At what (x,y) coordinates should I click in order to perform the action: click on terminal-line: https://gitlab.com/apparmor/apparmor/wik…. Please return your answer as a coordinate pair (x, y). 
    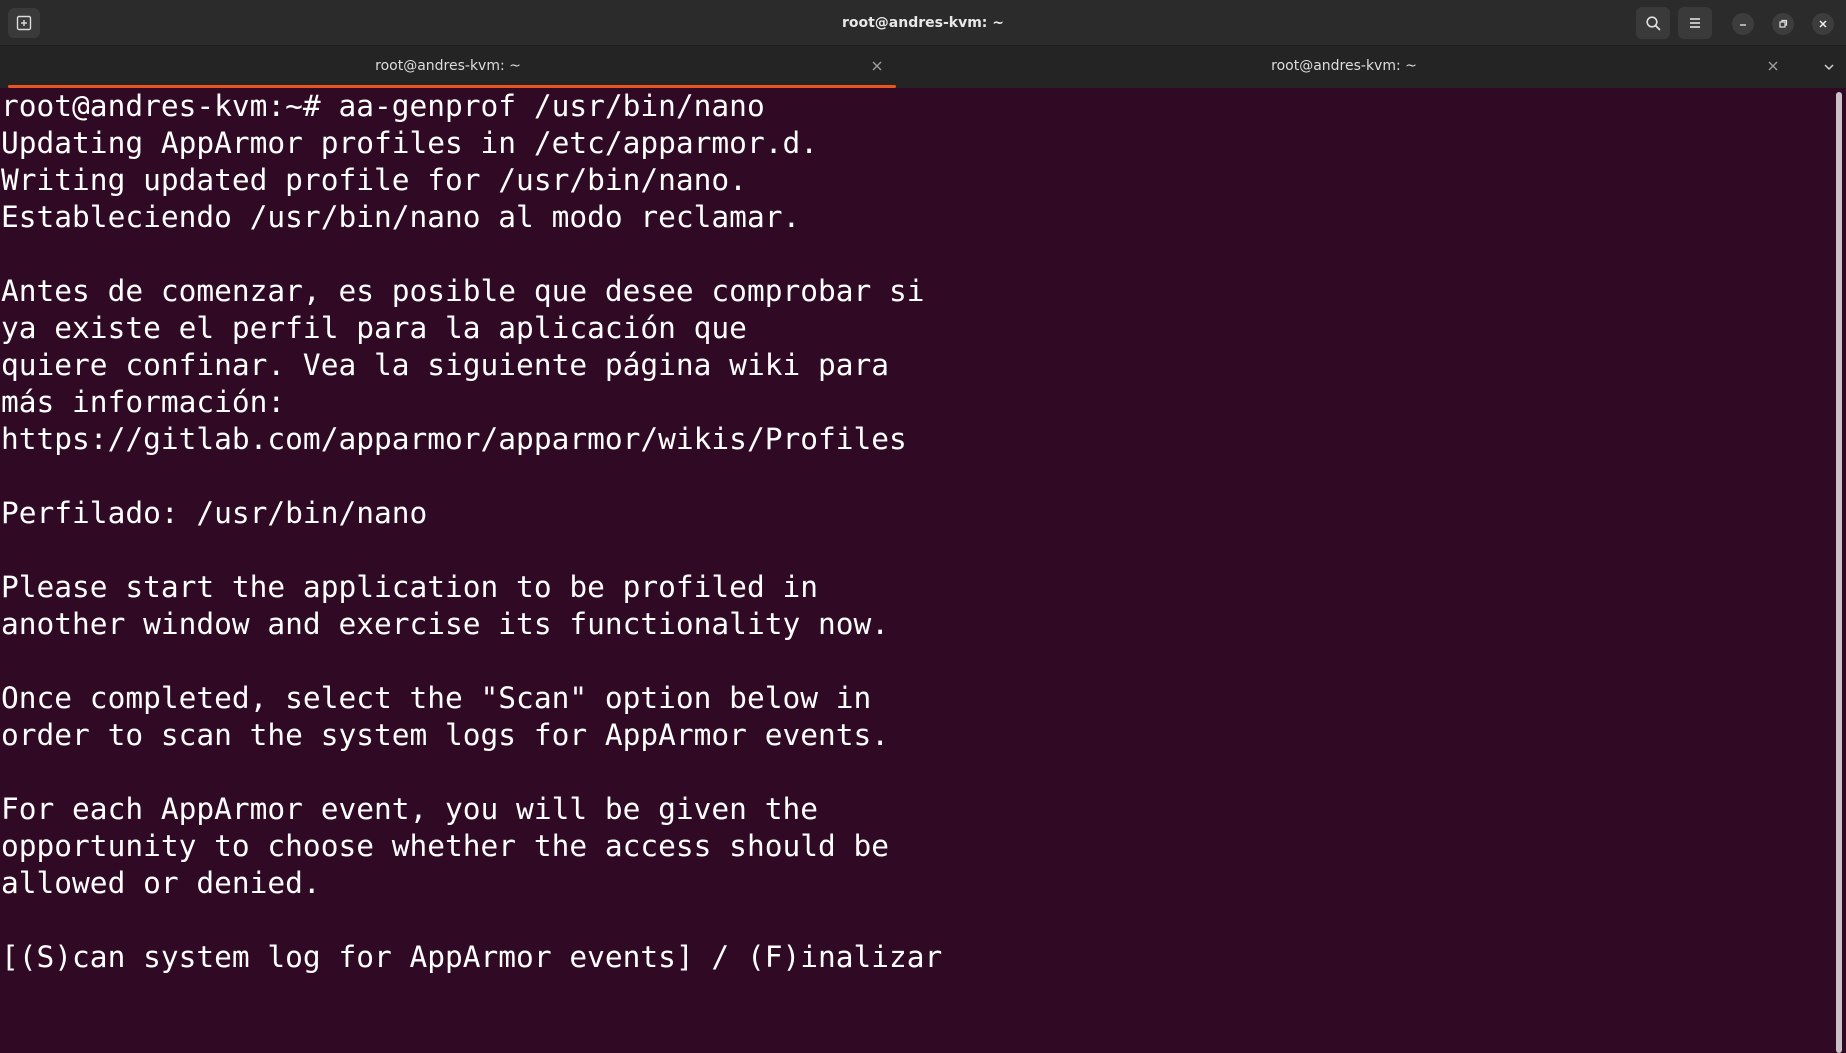
    Looking at the image, I should click on (454, 439).